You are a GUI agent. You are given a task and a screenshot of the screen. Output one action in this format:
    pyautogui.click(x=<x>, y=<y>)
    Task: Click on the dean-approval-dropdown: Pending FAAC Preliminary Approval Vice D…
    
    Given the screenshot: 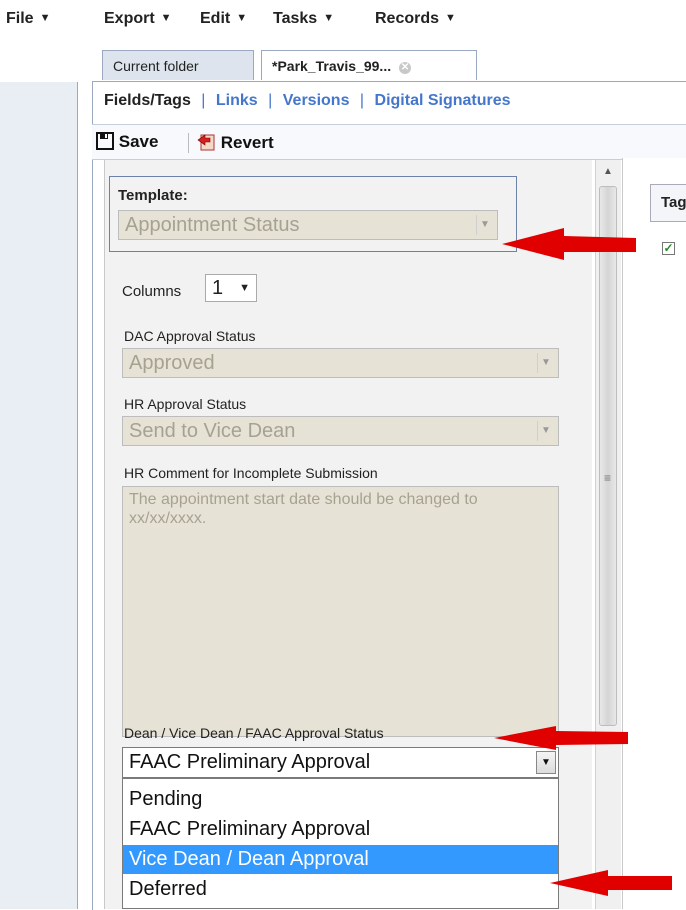 What is the action you would take?
    pyautogui.click(x=340, y=843)
    